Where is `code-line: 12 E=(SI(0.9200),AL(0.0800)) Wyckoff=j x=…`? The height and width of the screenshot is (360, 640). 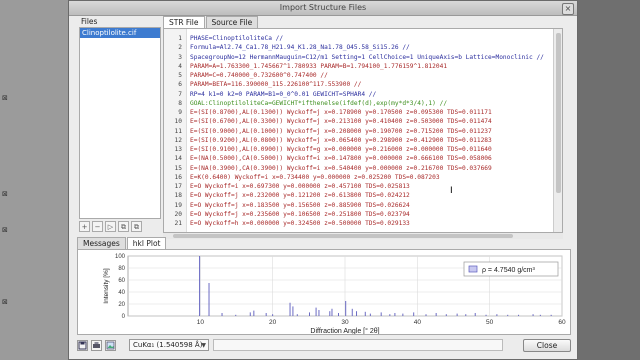 code-line: 12 E=(SI(0.9200),AL(0.0800)) Wyckoff=j x=… is located at coordinates (363, 140).